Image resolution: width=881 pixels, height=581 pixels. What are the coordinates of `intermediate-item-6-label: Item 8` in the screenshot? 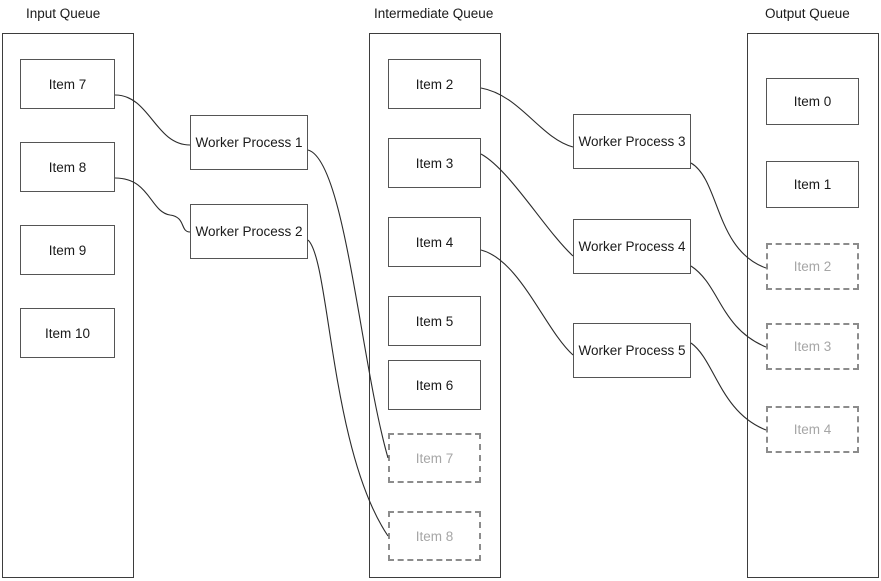 It's located at (434, 536).